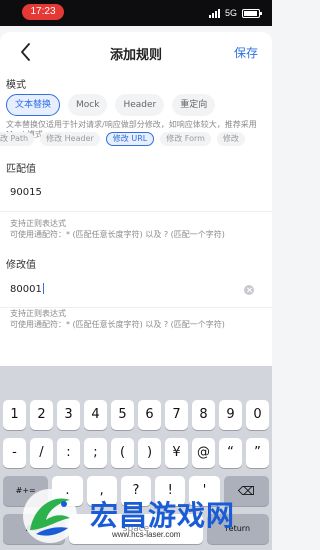 This screenshot has height=550, width=320. I want to click on battery-icon, so click(252, 13).